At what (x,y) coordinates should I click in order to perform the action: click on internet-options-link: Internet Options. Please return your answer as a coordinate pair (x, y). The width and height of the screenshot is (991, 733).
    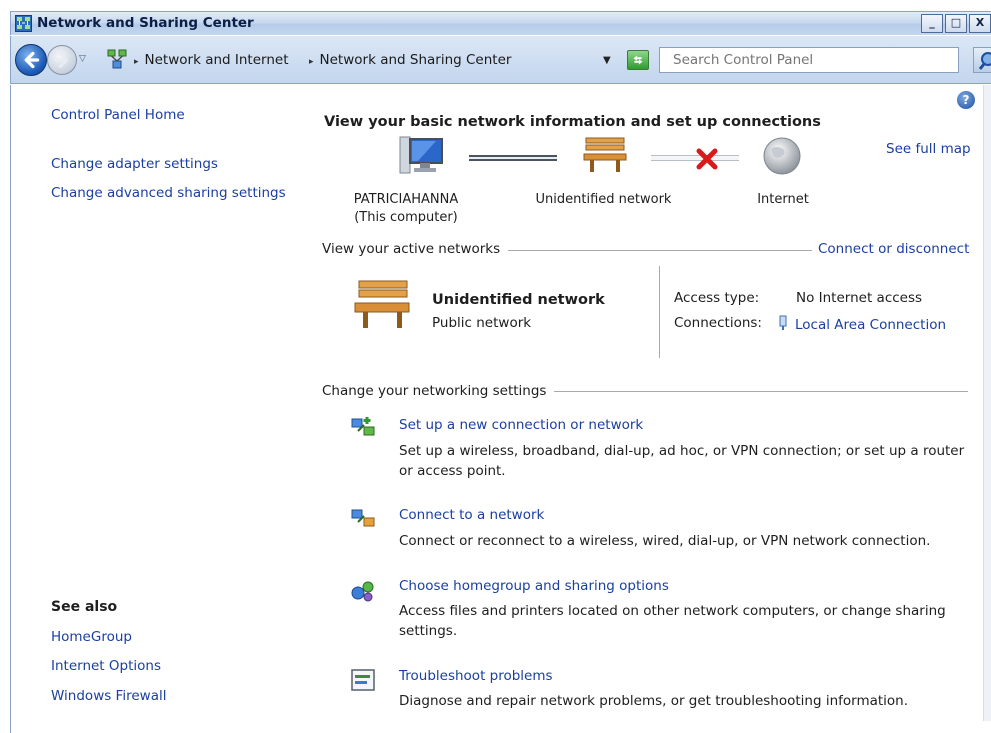
    Looking at the image, I should click on (106, 666).